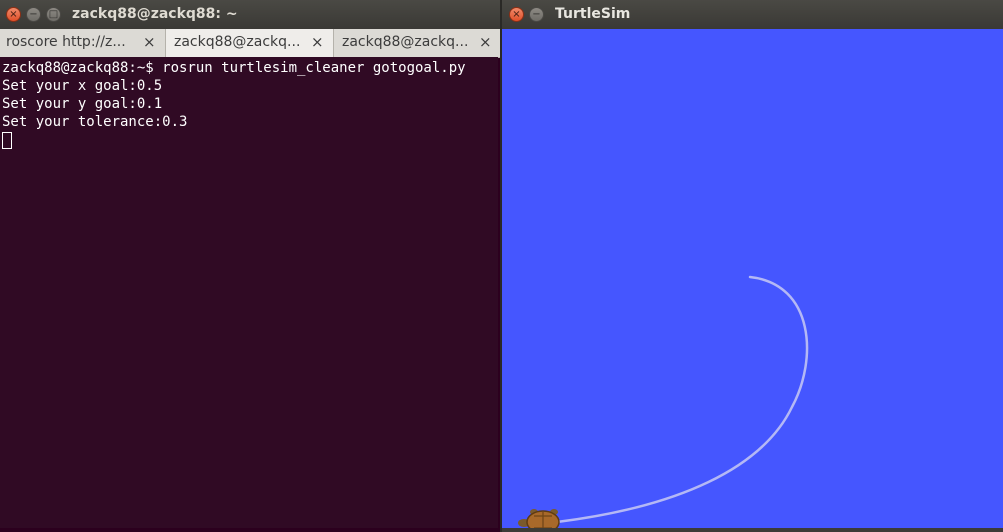 The width and height of the screenshot is (1003, 532). Describe the element at coordinates (82, 104) in the screenshot. I see `terminal-output-line: Set your y goal:0.1` at that location.